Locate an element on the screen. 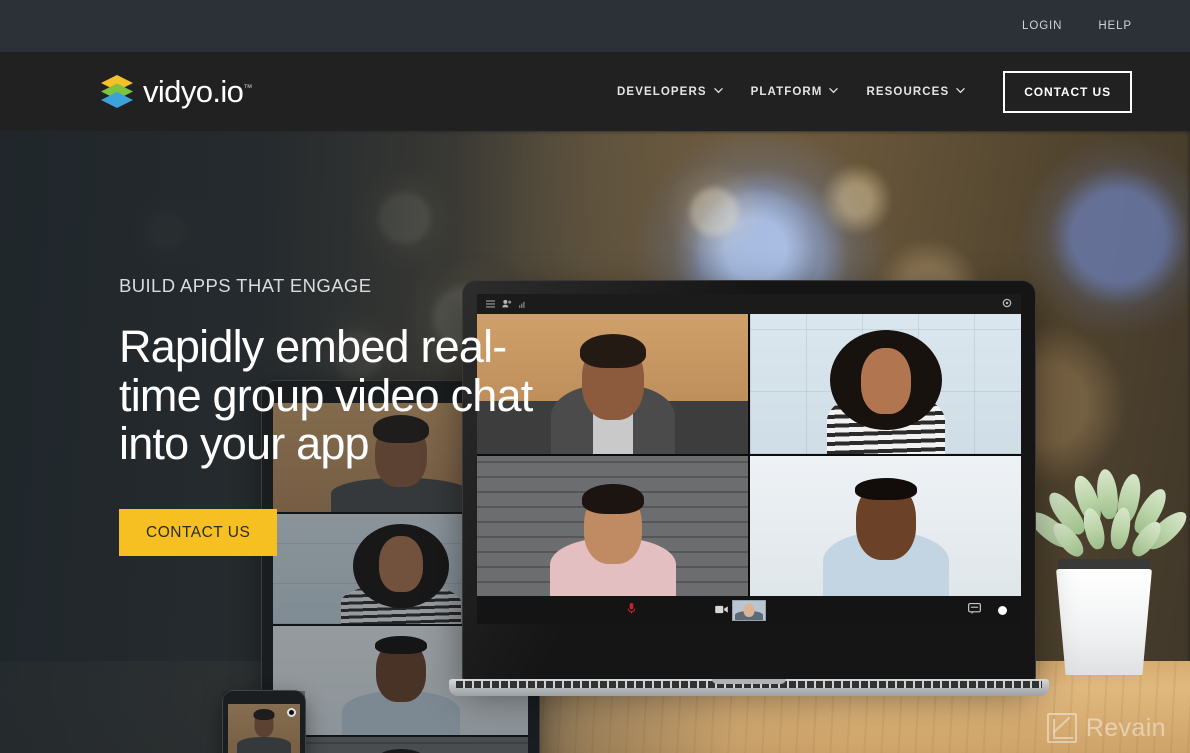 Image resolution: width=1190 pixels, height=753 pixels. record-icon is located at coordinates (1002, 610).